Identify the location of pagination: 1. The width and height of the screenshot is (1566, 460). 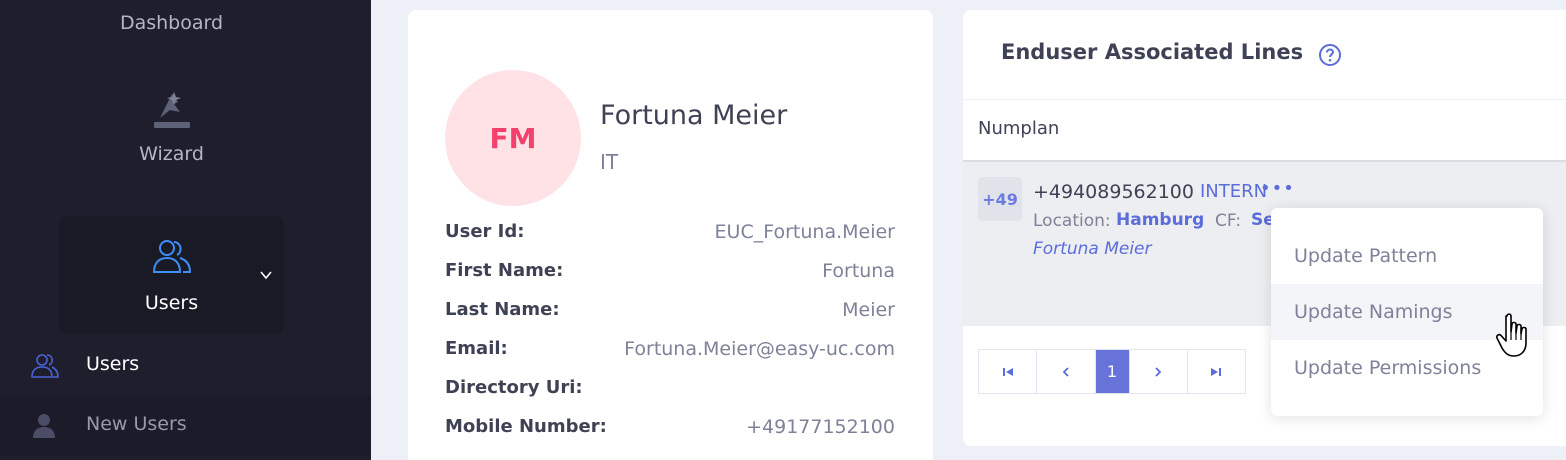
(1112, 371).